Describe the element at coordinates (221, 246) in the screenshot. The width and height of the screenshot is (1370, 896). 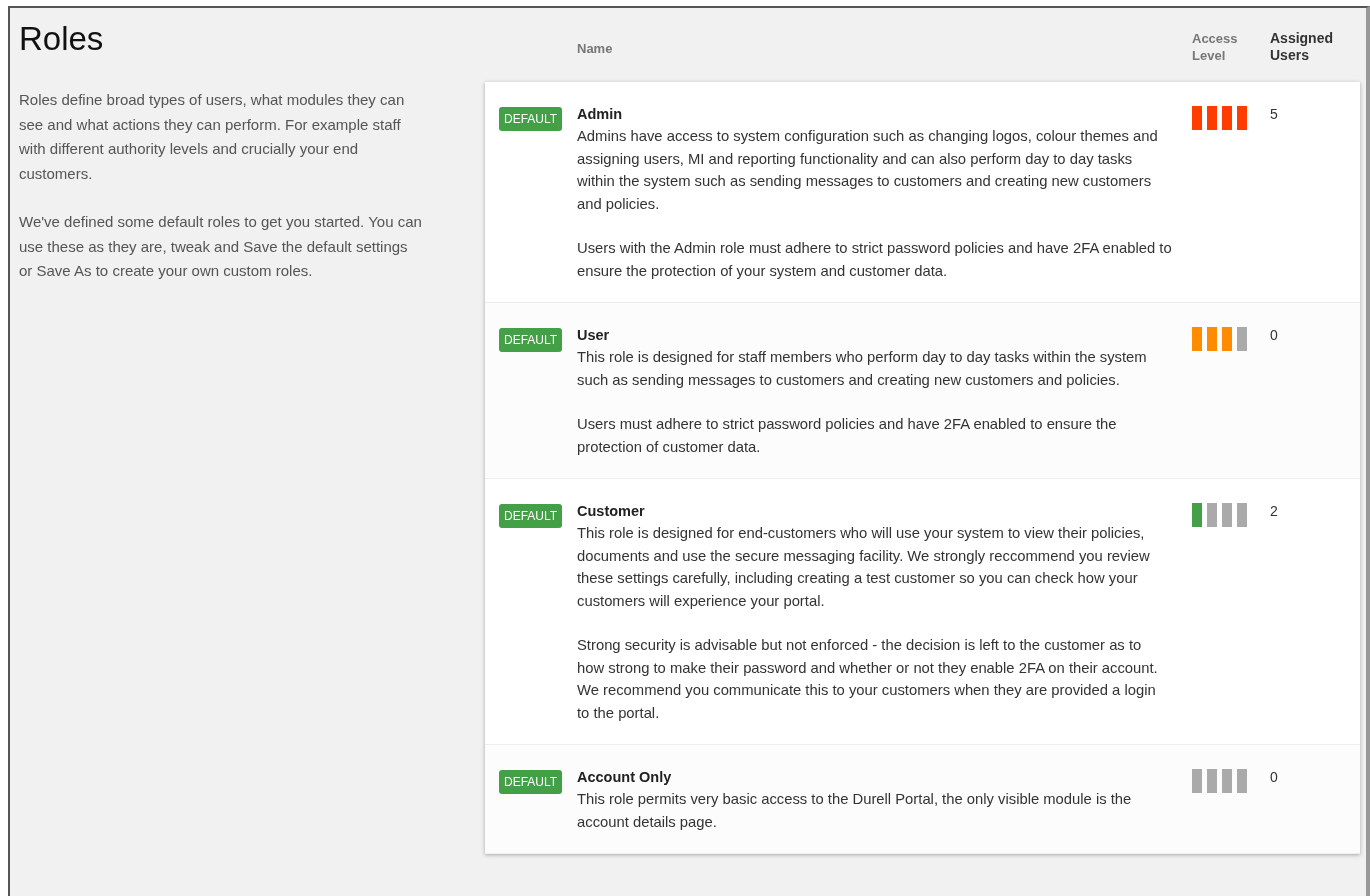
I see `intro-paragraph: We've defined some default roles to get you started. You can use these as they are, tweak and Save the default settings or Save As to create your own custom roles.` at that location.